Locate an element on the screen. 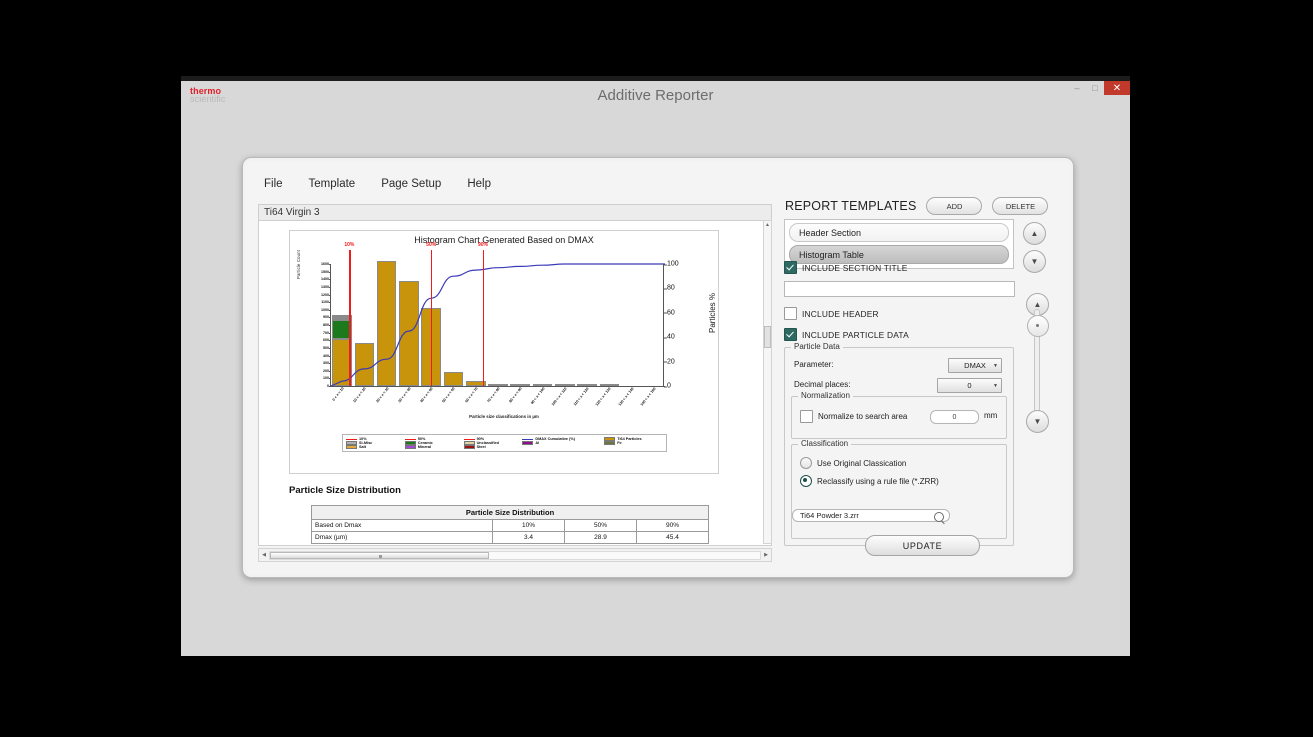 The height and width of the screenshot is (737, 1313). x-tick-label: 130 < x < 140 is located at coordinates (626, 396).